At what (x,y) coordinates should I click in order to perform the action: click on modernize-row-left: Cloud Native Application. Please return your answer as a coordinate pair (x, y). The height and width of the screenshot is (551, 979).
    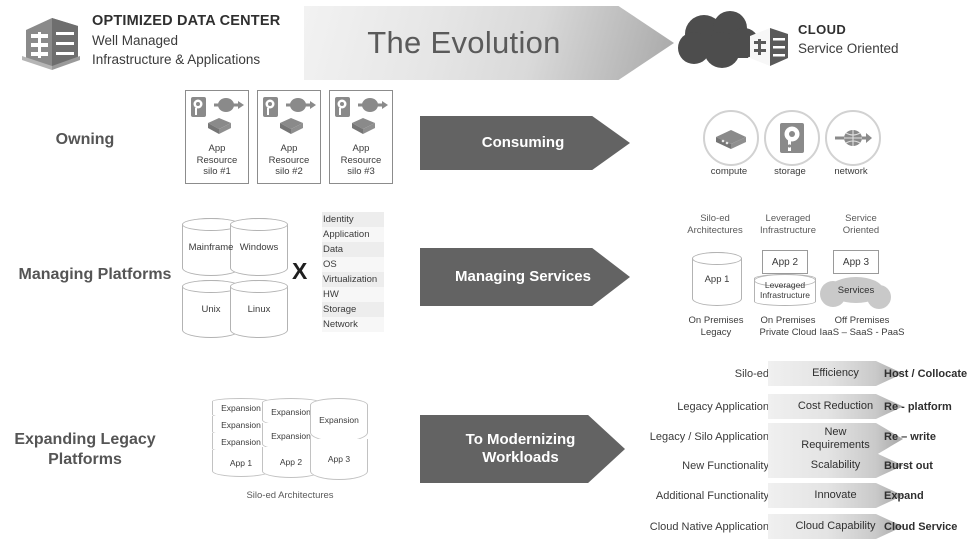
    Looking at the image, I should click on (709, 527).